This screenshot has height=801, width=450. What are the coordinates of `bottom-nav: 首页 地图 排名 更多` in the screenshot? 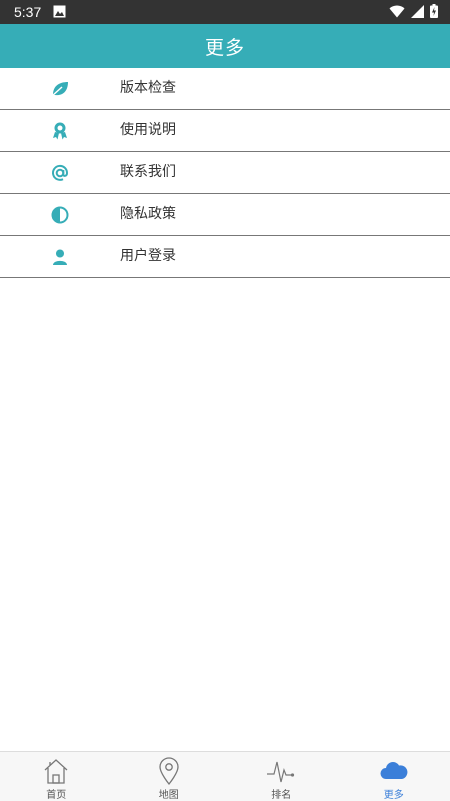 It's located at (225, 776).